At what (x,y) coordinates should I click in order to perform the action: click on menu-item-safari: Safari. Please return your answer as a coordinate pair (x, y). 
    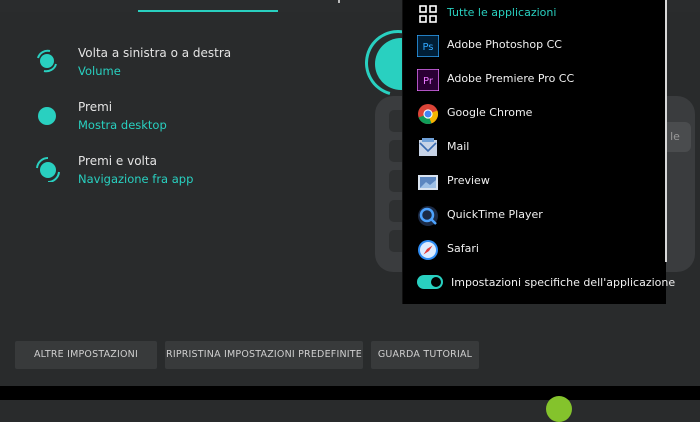
    Looking at the image, I should click on (537, 251).